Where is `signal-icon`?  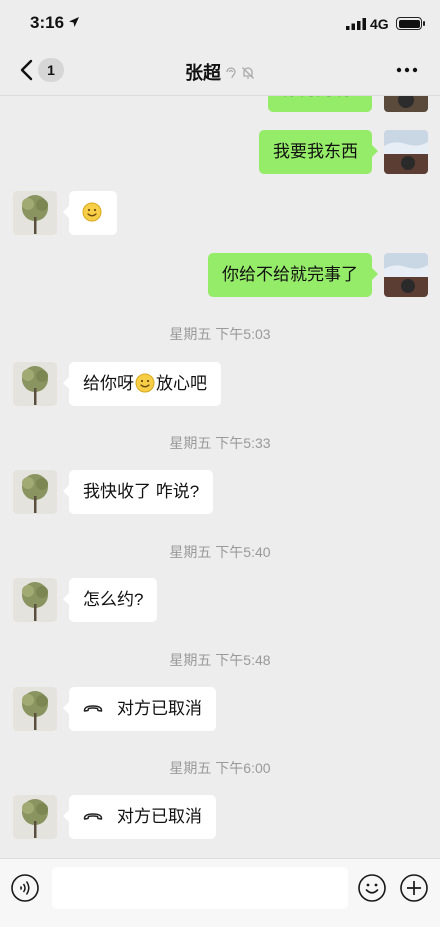
signal-icon is located at coordinates (356, 24).